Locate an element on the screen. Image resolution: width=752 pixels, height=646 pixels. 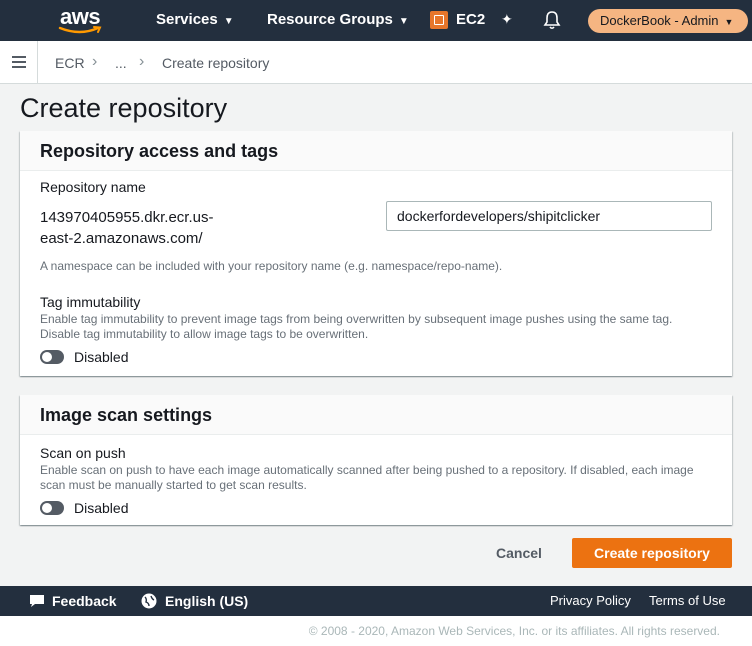
breadcrumb-current: Create repository is located at coordinates (216, 63).